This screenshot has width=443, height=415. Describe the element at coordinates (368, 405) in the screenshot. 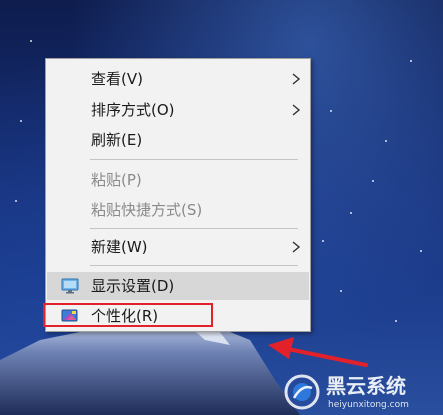

I see `watermark-url: heiyunxitong.com` at that location.